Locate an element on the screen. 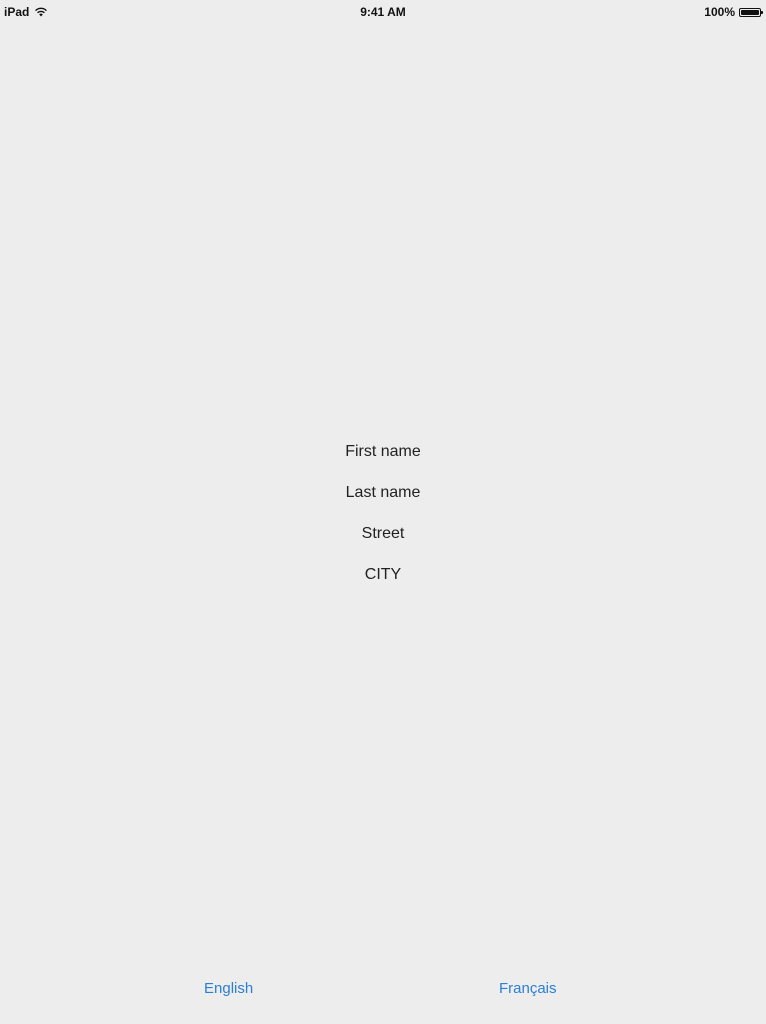  battery-percent: 100% is located at coordinates (719, 12).